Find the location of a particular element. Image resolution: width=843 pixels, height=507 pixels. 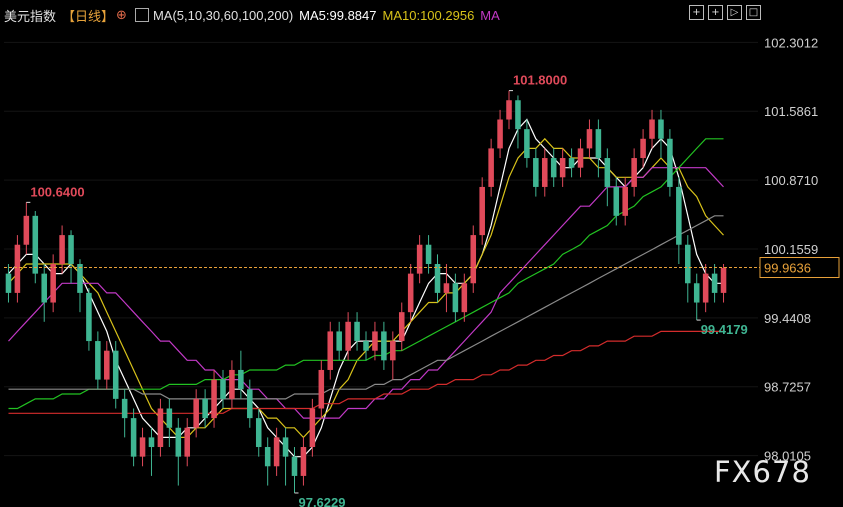

y-tick-label-2: 100.8710 is located at coordinates (791, 180).